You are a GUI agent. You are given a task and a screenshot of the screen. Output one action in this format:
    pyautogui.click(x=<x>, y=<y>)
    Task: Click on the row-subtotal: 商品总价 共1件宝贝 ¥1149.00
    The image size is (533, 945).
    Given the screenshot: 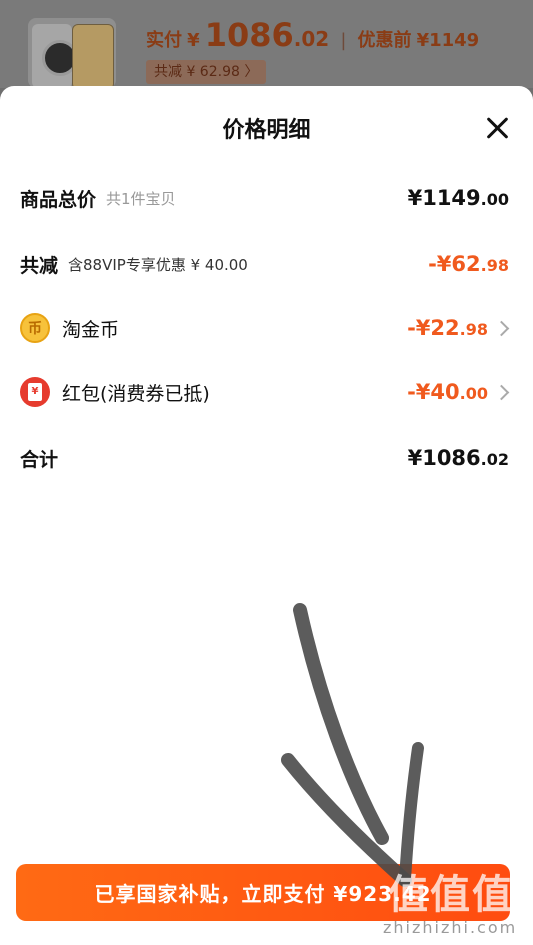 What is the action you would take?
    pyautogui.click(x=264, y=198)
    